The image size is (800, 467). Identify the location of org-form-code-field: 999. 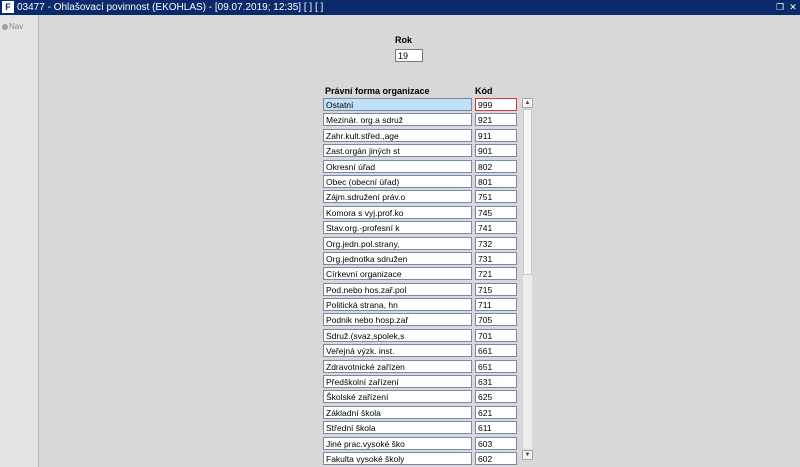
(496, 104).